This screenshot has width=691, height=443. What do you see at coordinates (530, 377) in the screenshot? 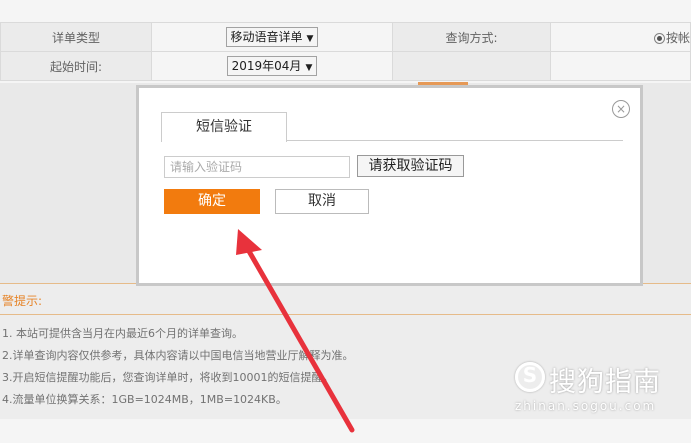
I see `sogou-logo-icon` at bounding box center [530, 377].